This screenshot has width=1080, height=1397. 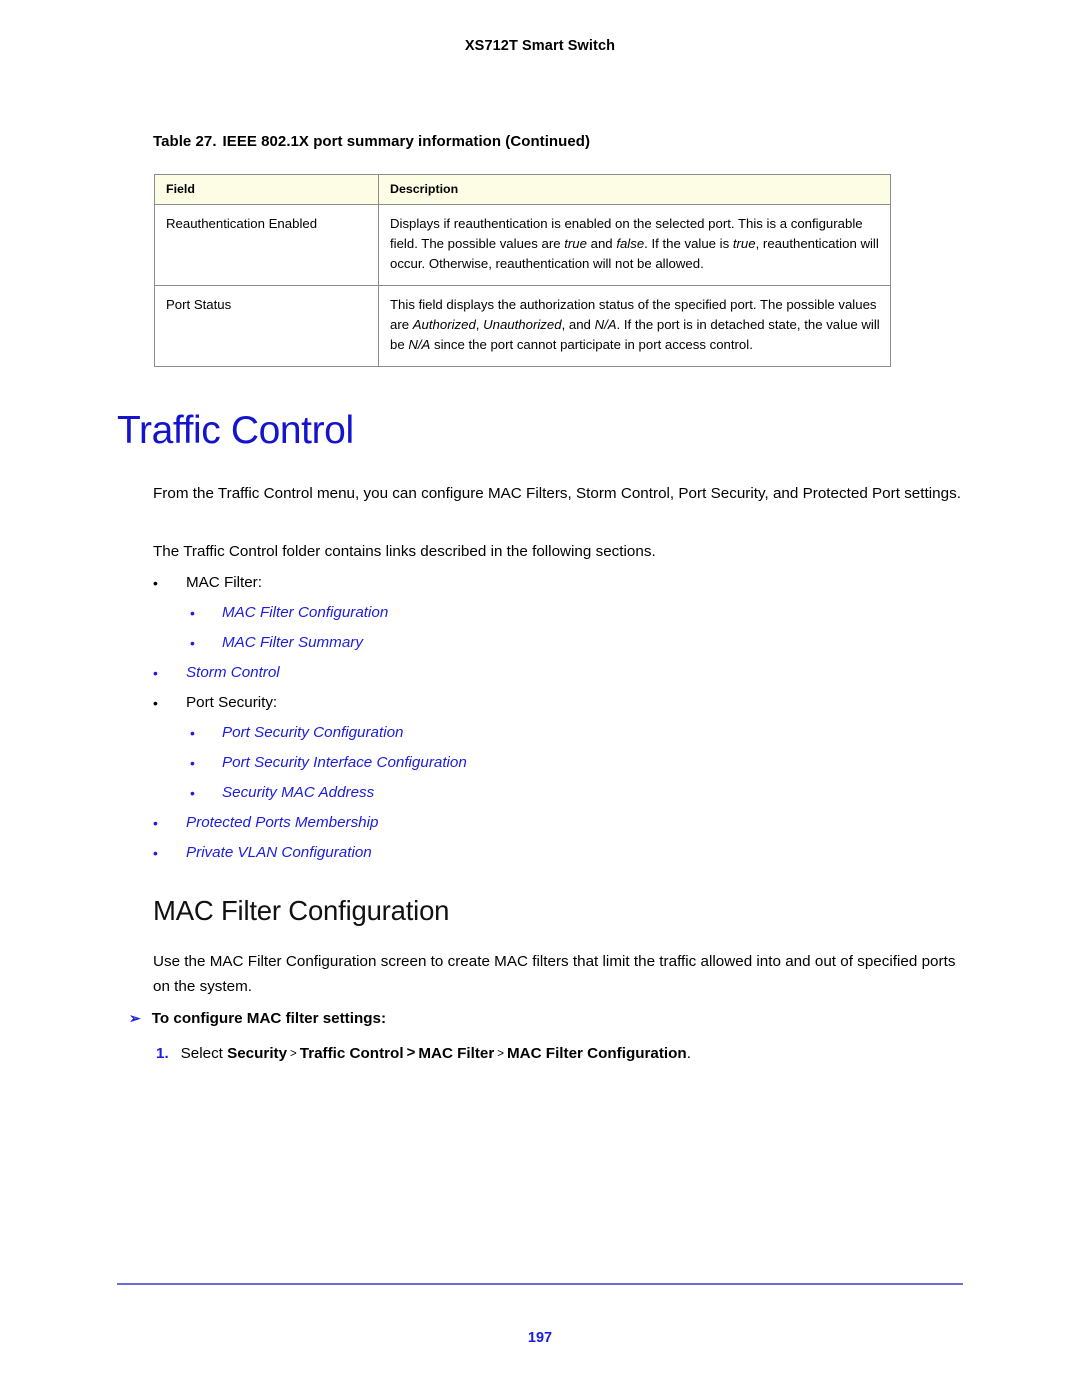 I want to click on column-header-description: Description, so click(x=634, y=189).